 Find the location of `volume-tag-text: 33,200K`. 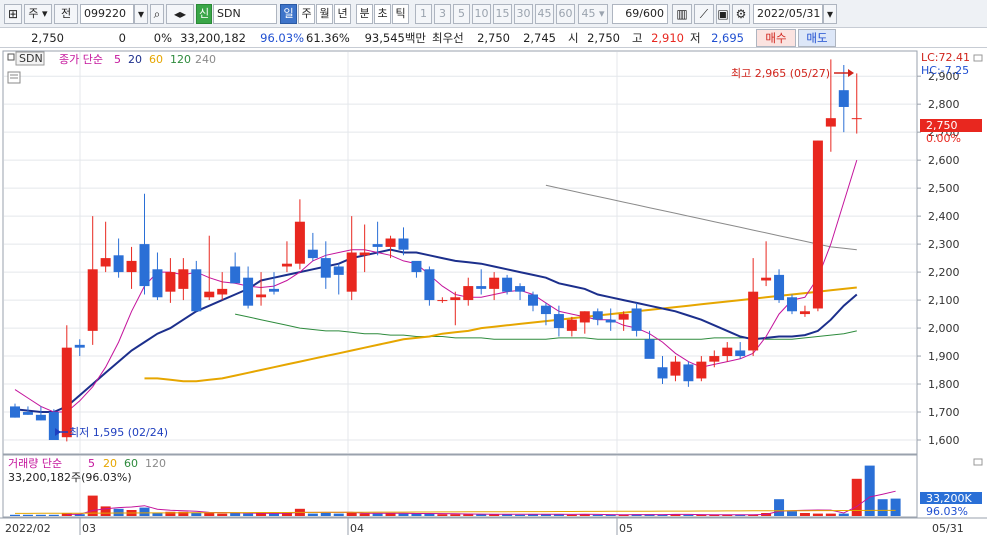

volume-tag-text: 33,200K is located at coordinates (949, 498).